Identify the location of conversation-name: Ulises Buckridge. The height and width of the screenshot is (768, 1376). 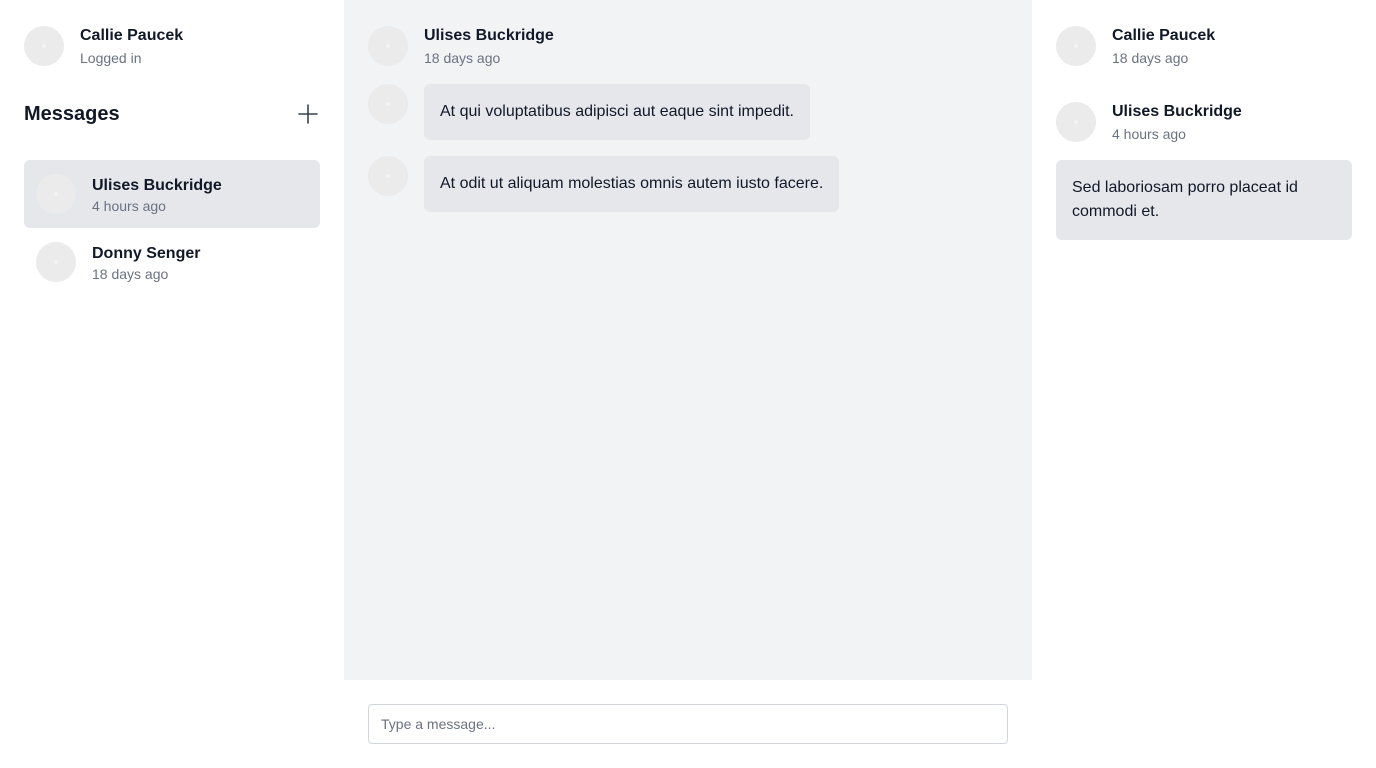
(157, 185).